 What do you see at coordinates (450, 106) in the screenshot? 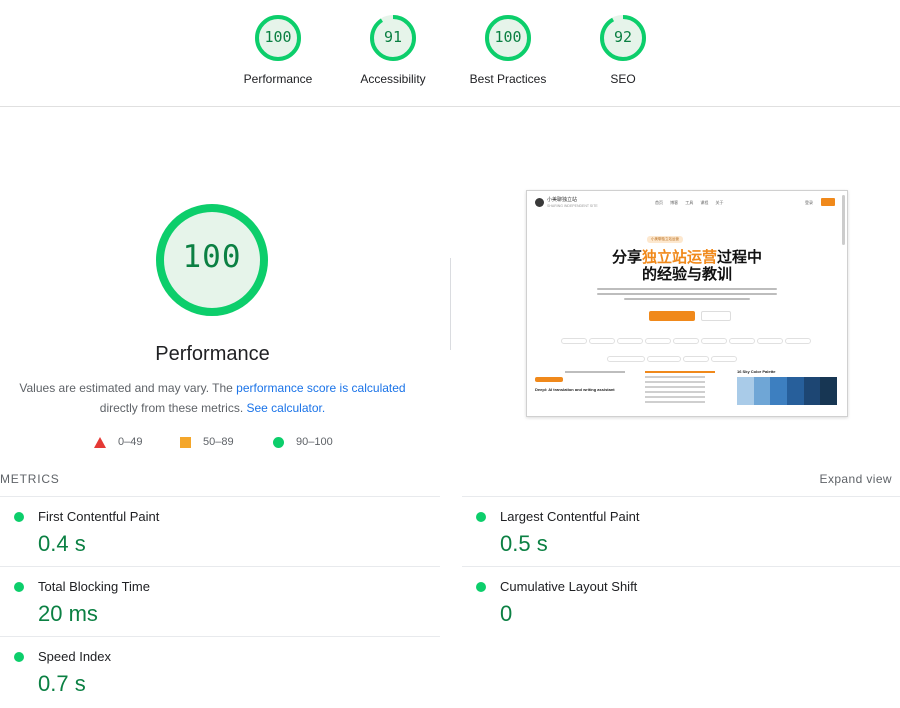
I see `header-divider` at bounding box center [450, 106].